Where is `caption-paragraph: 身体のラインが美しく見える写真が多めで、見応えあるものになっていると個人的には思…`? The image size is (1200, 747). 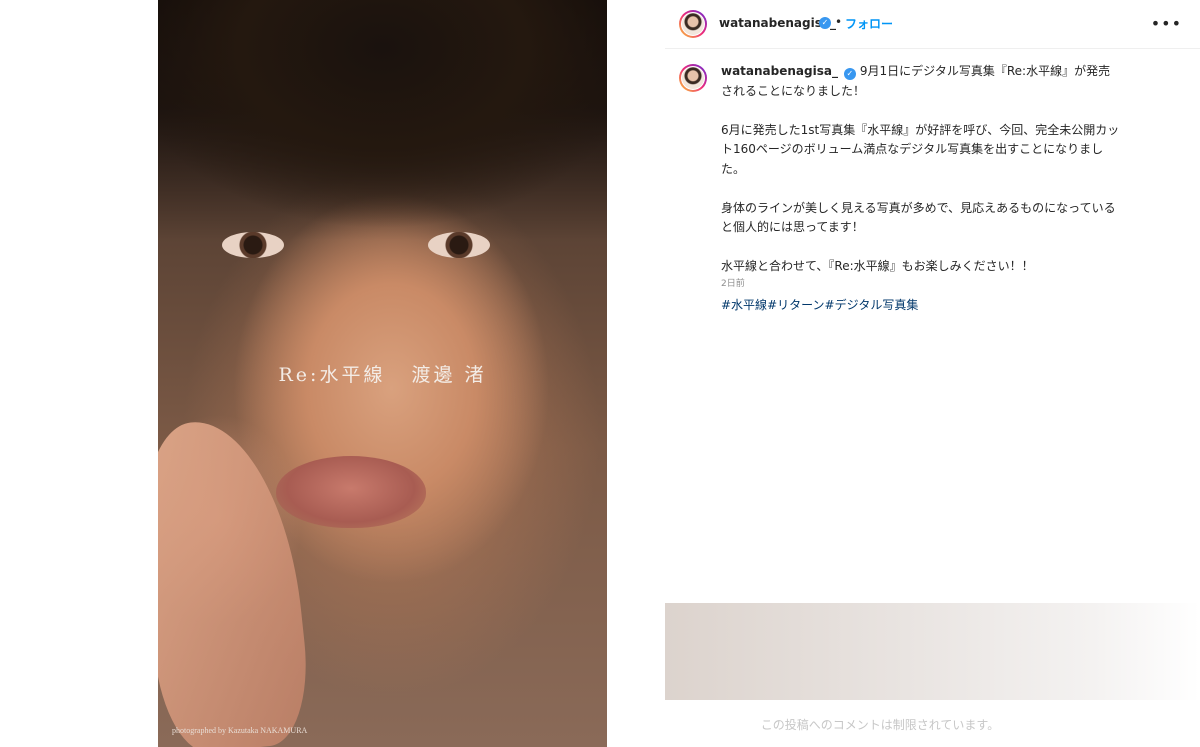
caption-paragraph: 身体のラインが美しく見える写真が多めで、見応えあるものになっていると個人的には思… is located at coordinates (918, 217).